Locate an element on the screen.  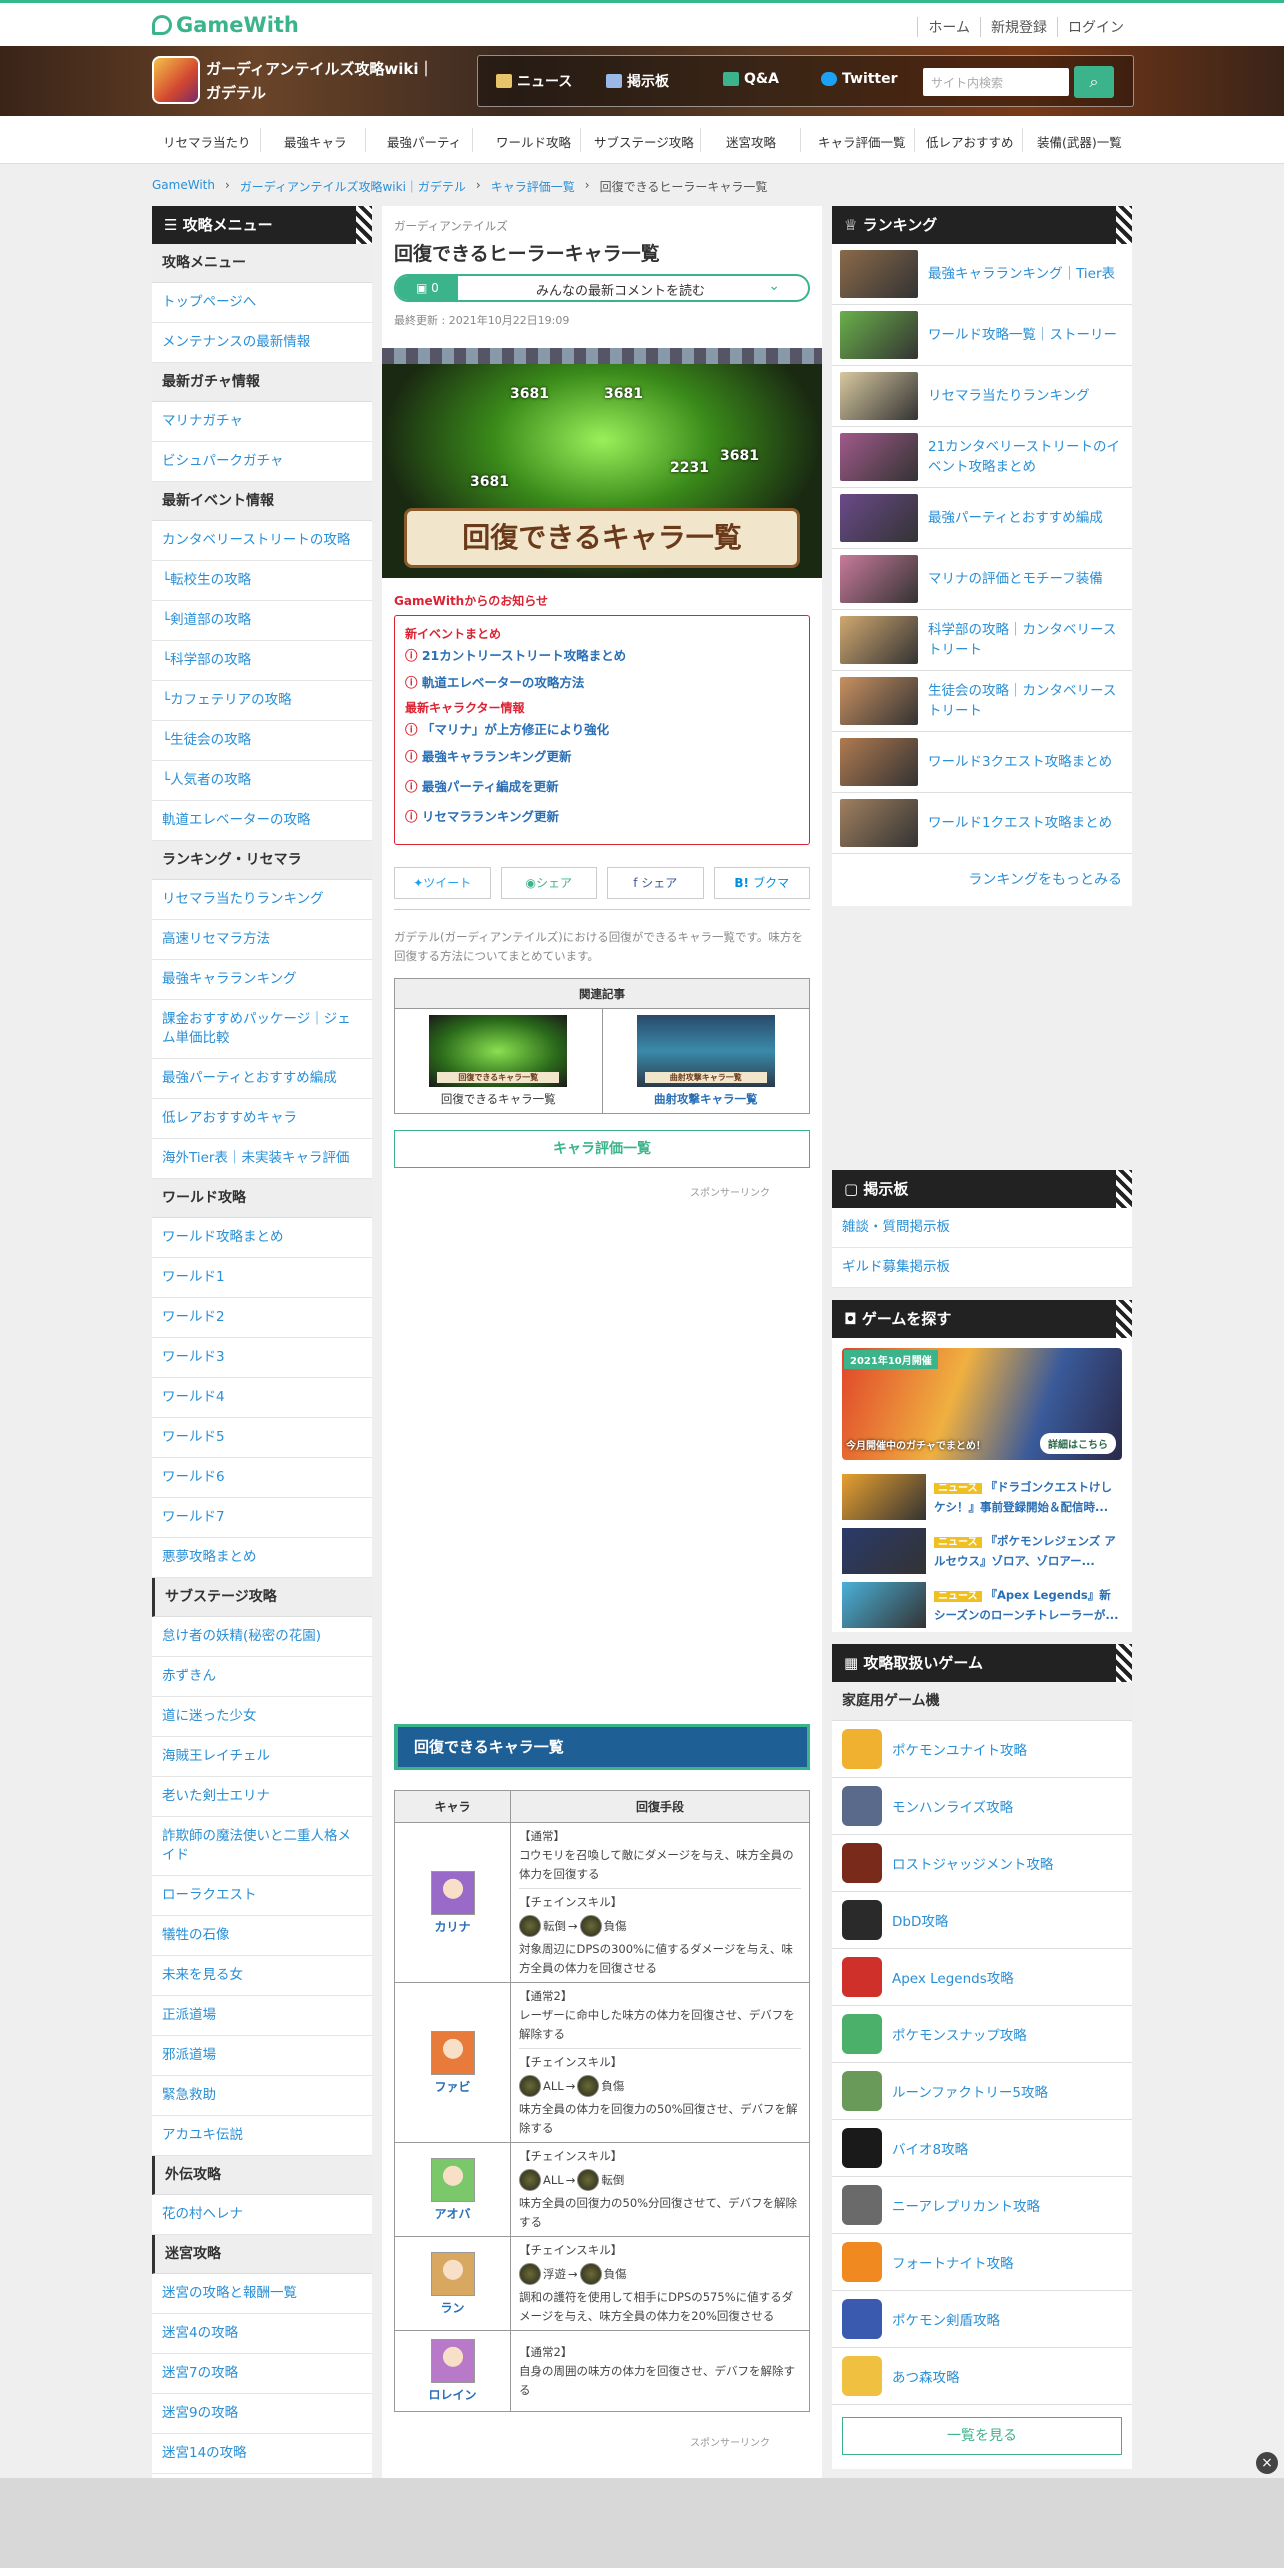
game-item: バイオ8攻略 is located at coordinates (982, 2148).